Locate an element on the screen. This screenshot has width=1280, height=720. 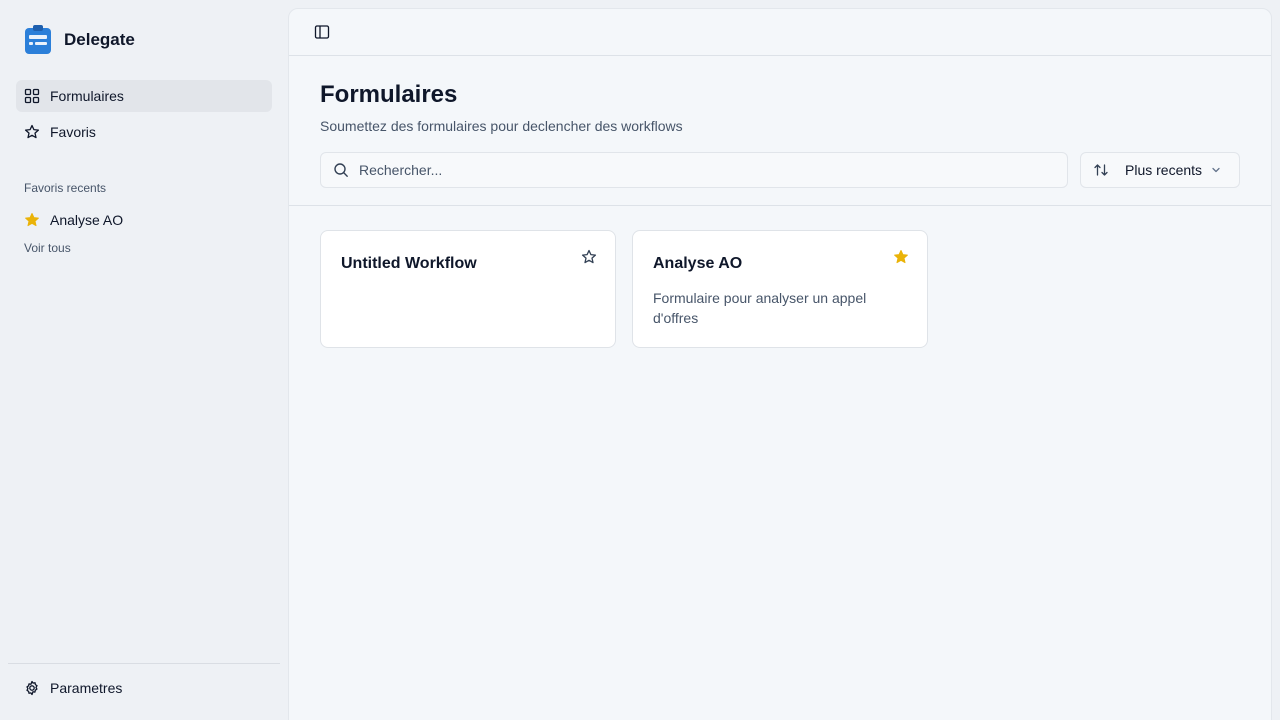
sort-dropdown: Plus recents is located at coordinates (1160, 170).